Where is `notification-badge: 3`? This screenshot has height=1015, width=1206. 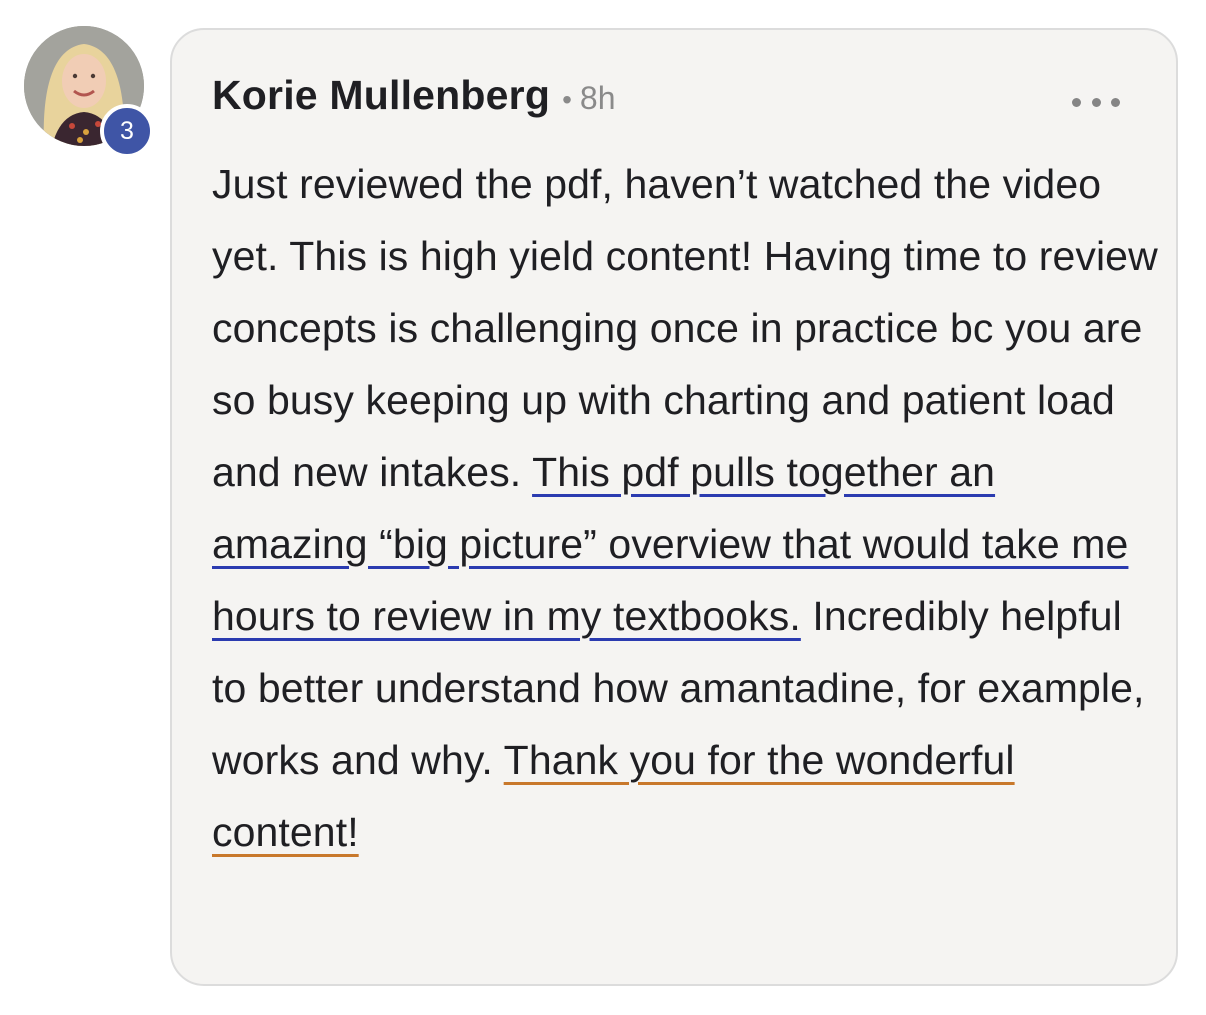
notification-badge: 3 is located at coordinates (127, 131).